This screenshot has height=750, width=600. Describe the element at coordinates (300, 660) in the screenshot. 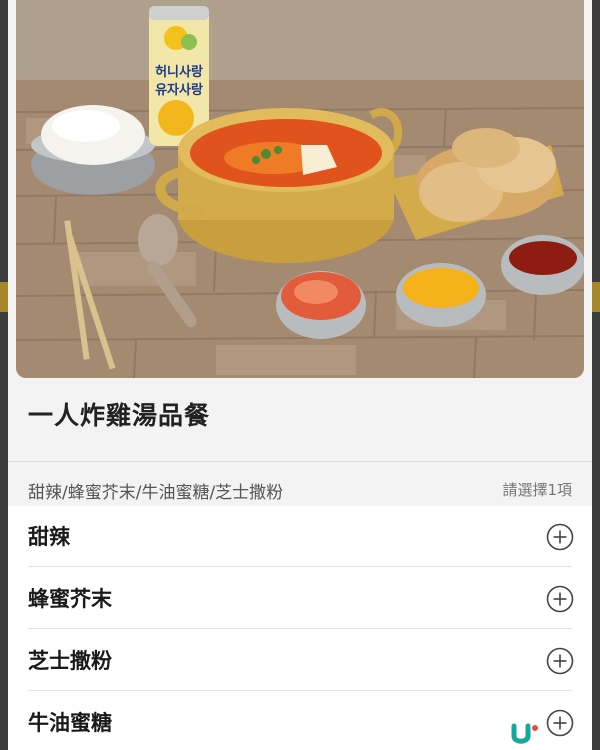

I see `option-row-cheese-powder: 芝士撒粉` at that location.